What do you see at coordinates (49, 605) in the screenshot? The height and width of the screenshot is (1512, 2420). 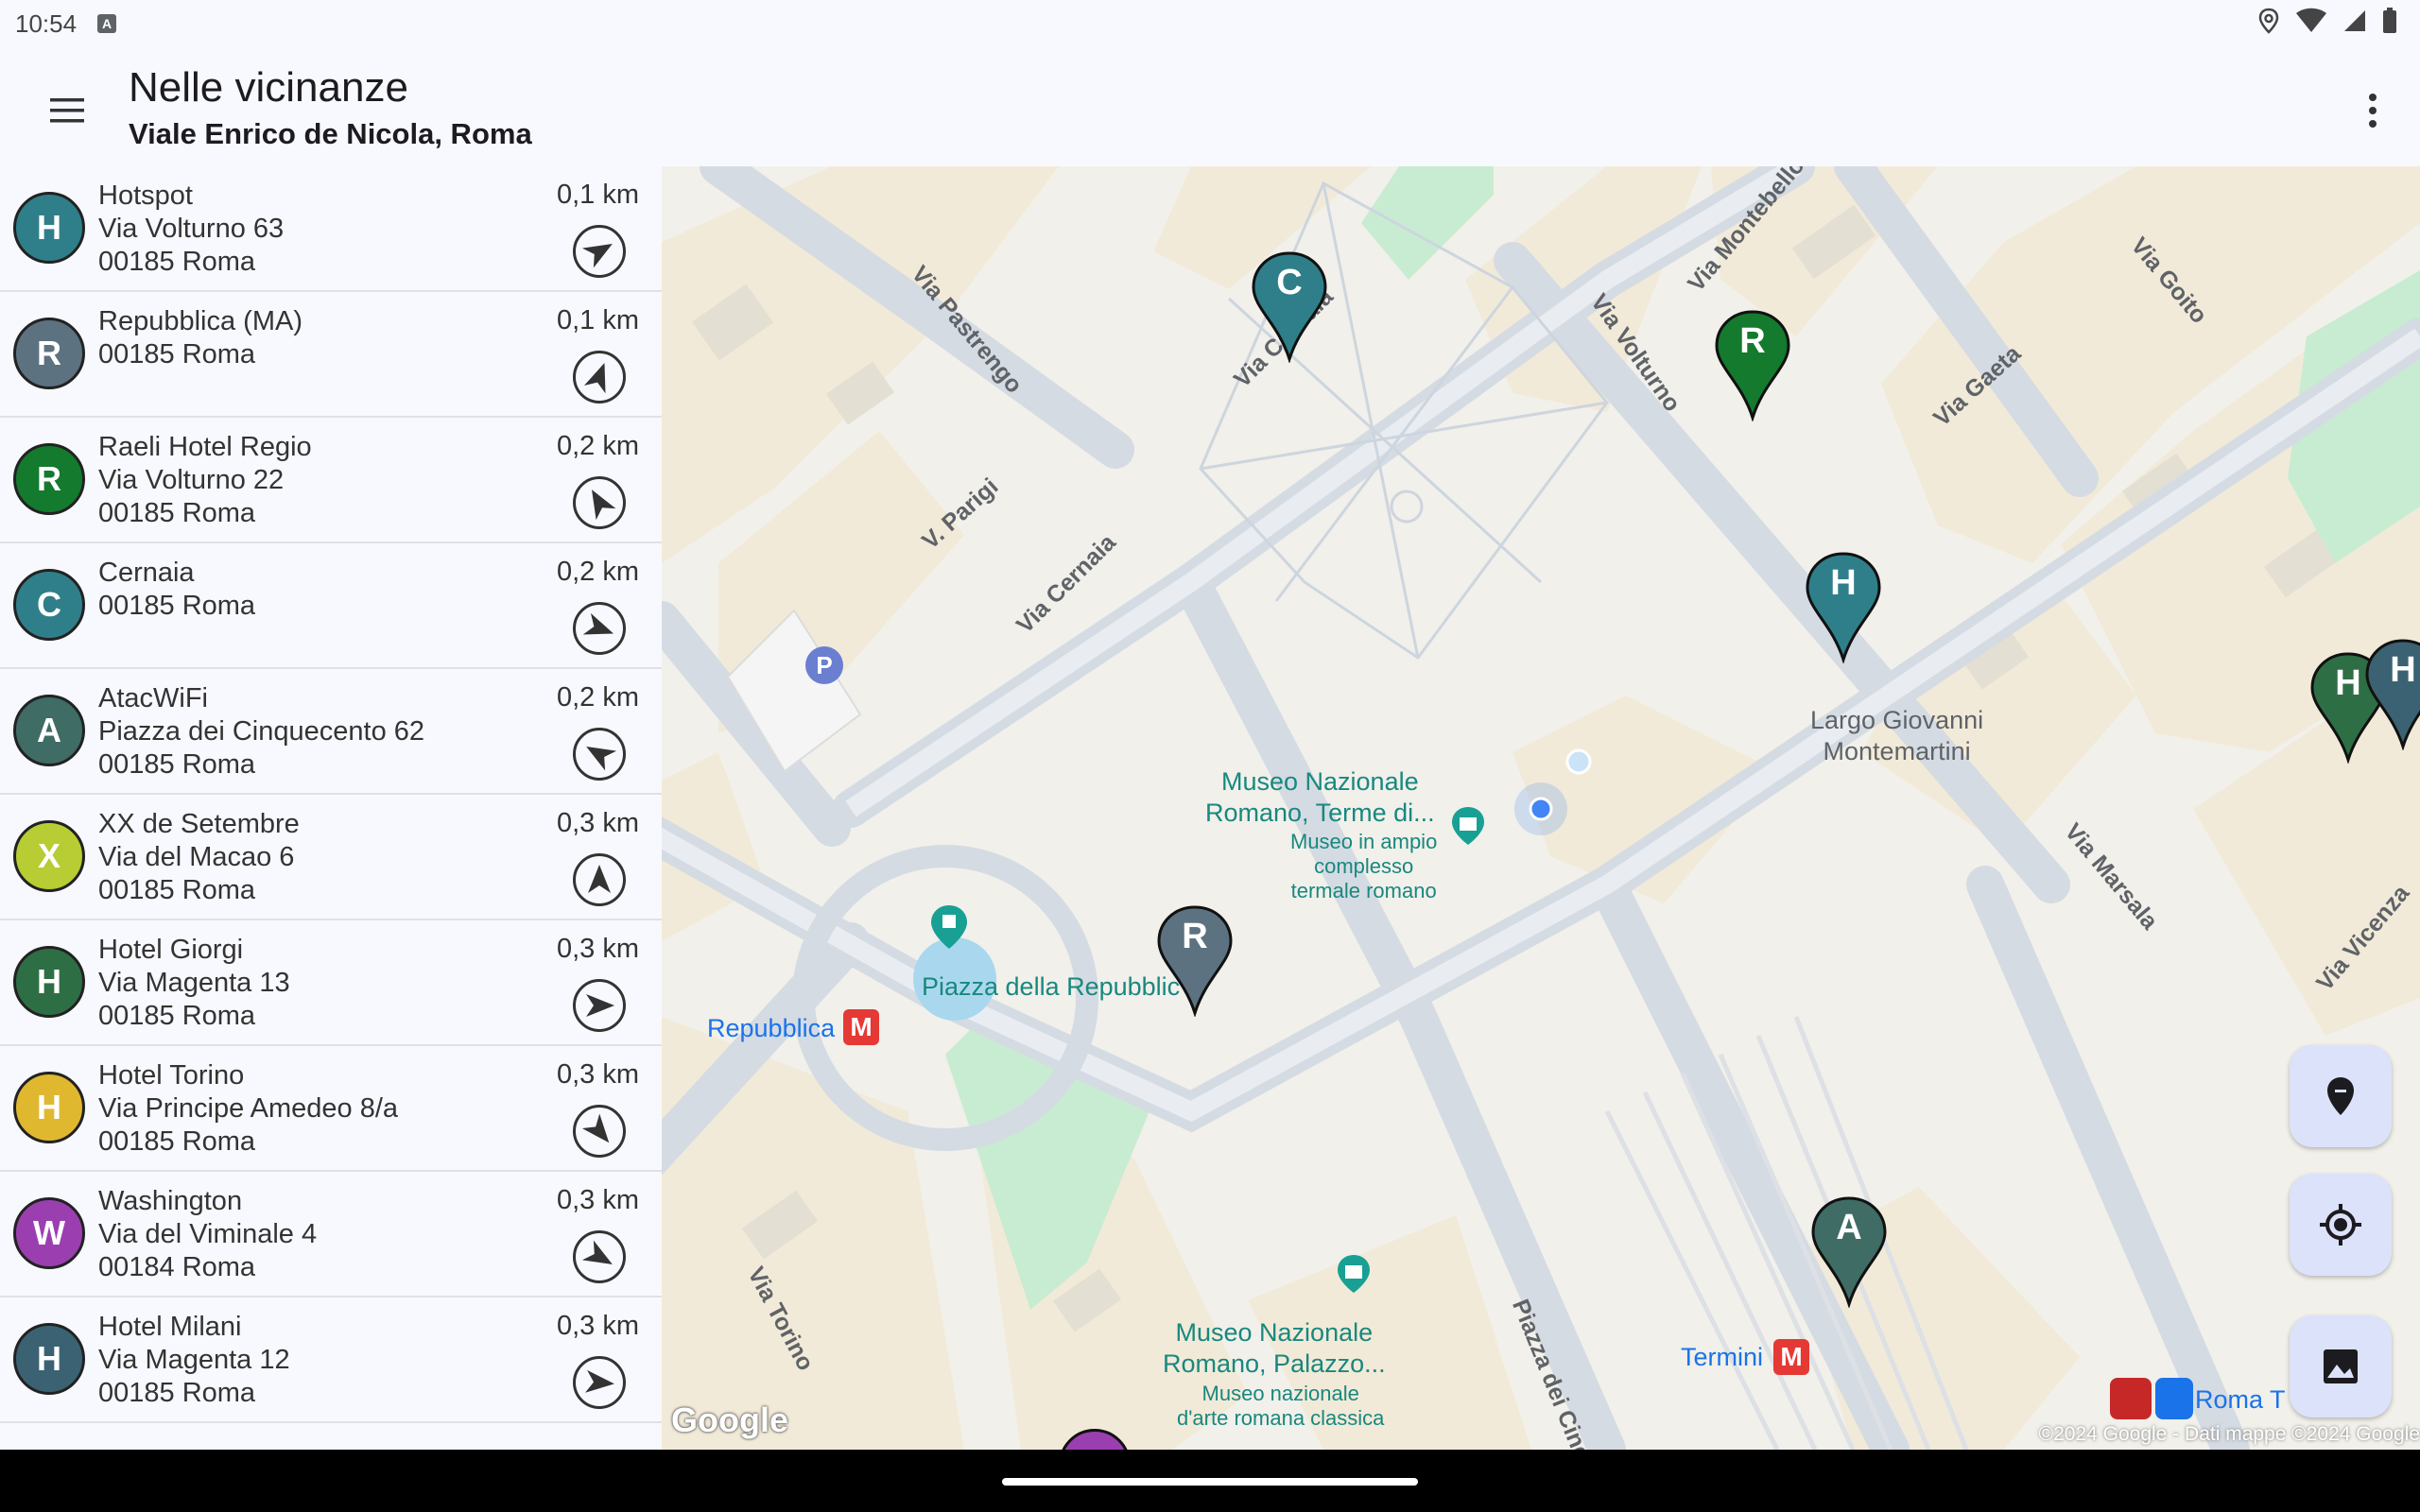 I see `place-avatar: C` at bounding box center [49, 605].